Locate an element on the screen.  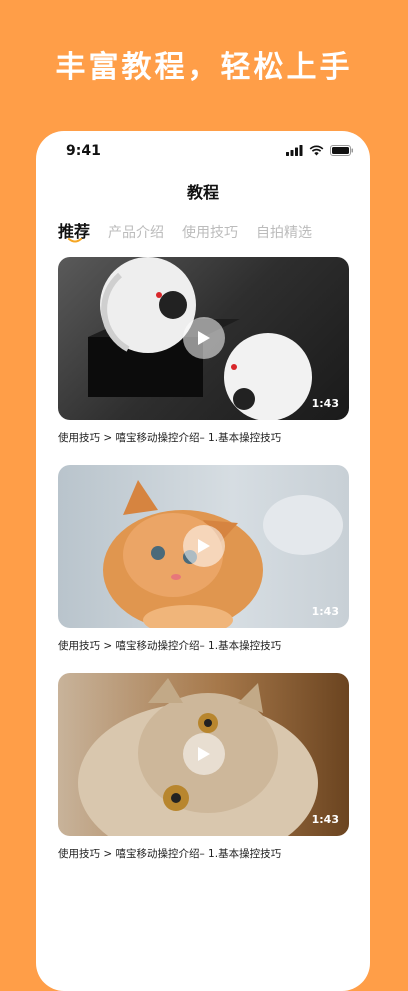
status-icons is located at coordinates (320, 150).